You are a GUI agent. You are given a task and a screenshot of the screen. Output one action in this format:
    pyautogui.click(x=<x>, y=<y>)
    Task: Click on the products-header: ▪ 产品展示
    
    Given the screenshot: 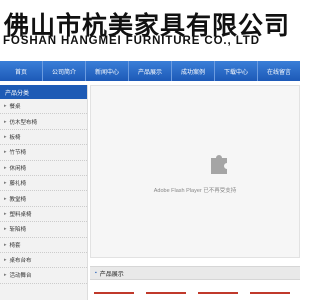 What is the action you would take?
    pyautogui.click(x=195, y=273)
    